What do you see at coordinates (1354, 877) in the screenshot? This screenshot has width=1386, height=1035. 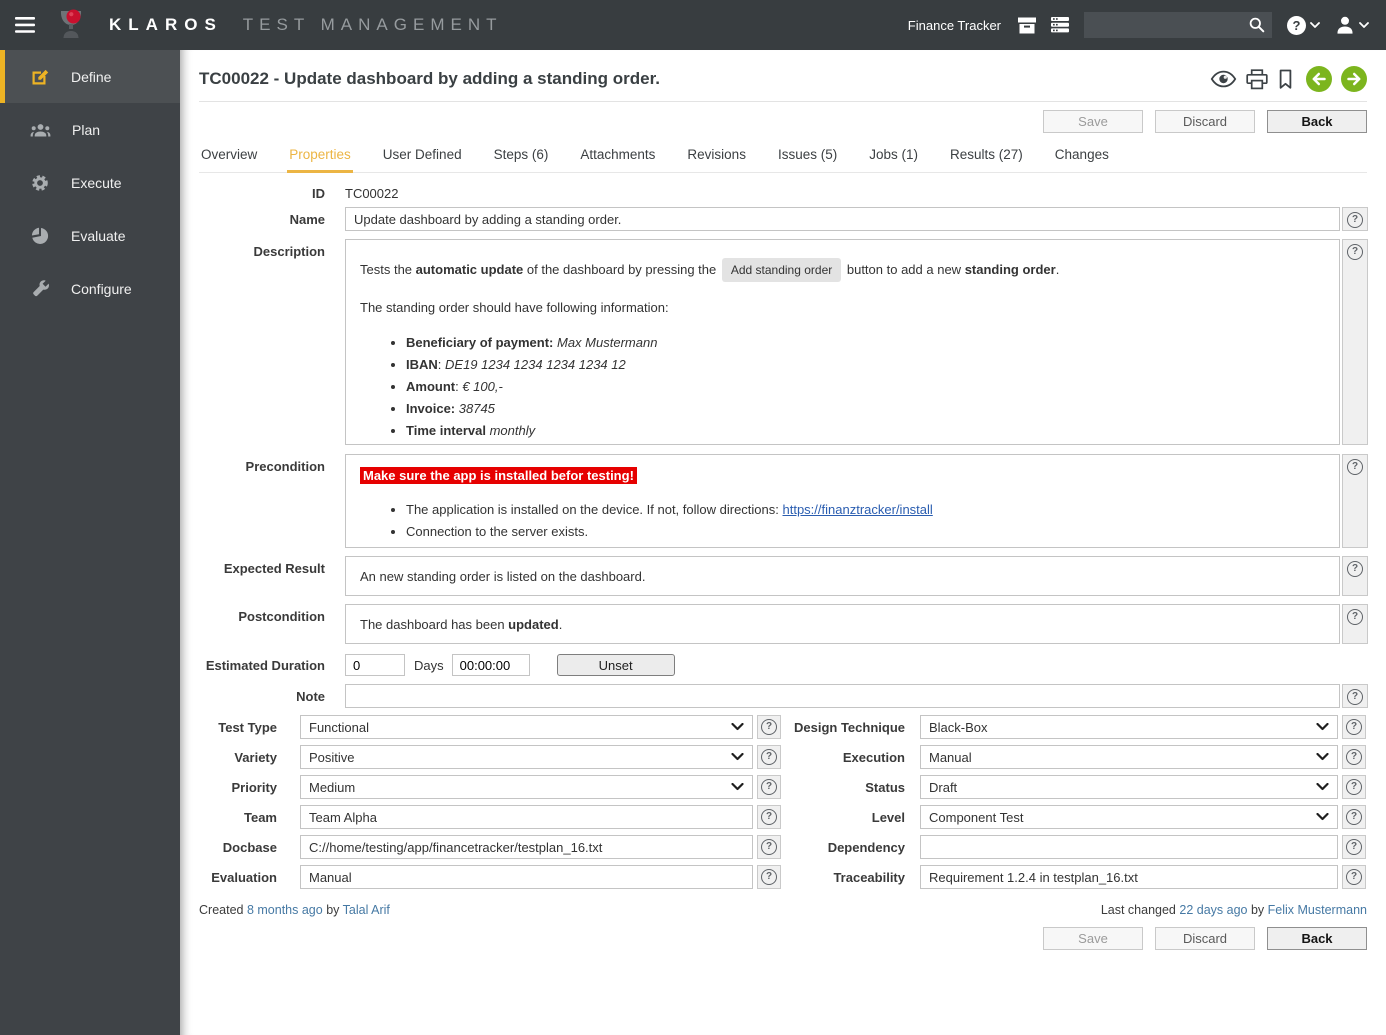 I see `traceability-help: ?` at bounding box center [1354, 877].